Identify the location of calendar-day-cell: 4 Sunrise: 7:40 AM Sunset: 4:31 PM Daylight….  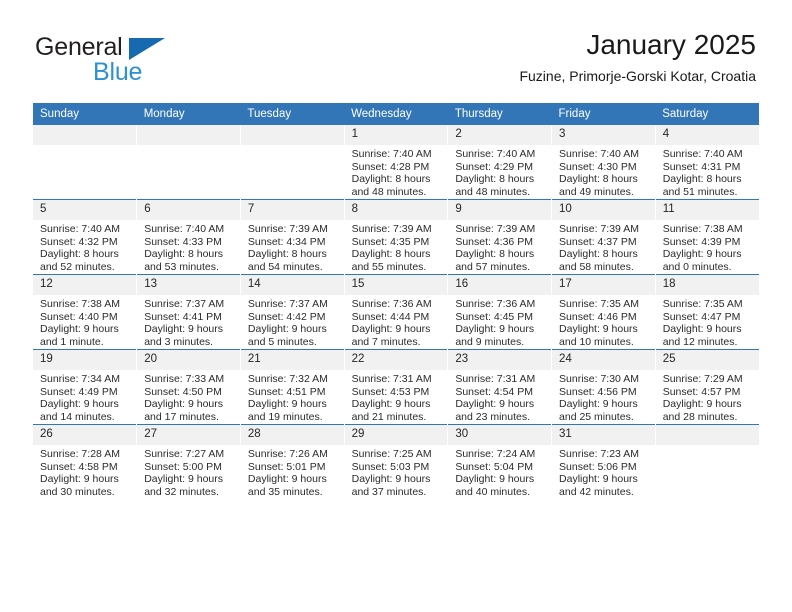
(707, 162).